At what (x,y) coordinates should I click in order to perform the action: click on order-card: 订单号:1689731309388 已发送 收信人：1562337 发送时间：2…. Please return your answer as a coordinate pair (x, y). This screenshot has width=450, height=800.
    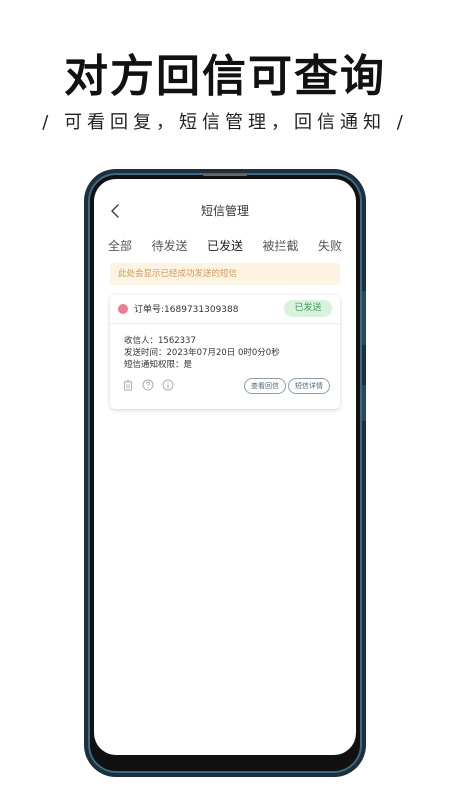
    Looking at the image, I should click on (225, 352).